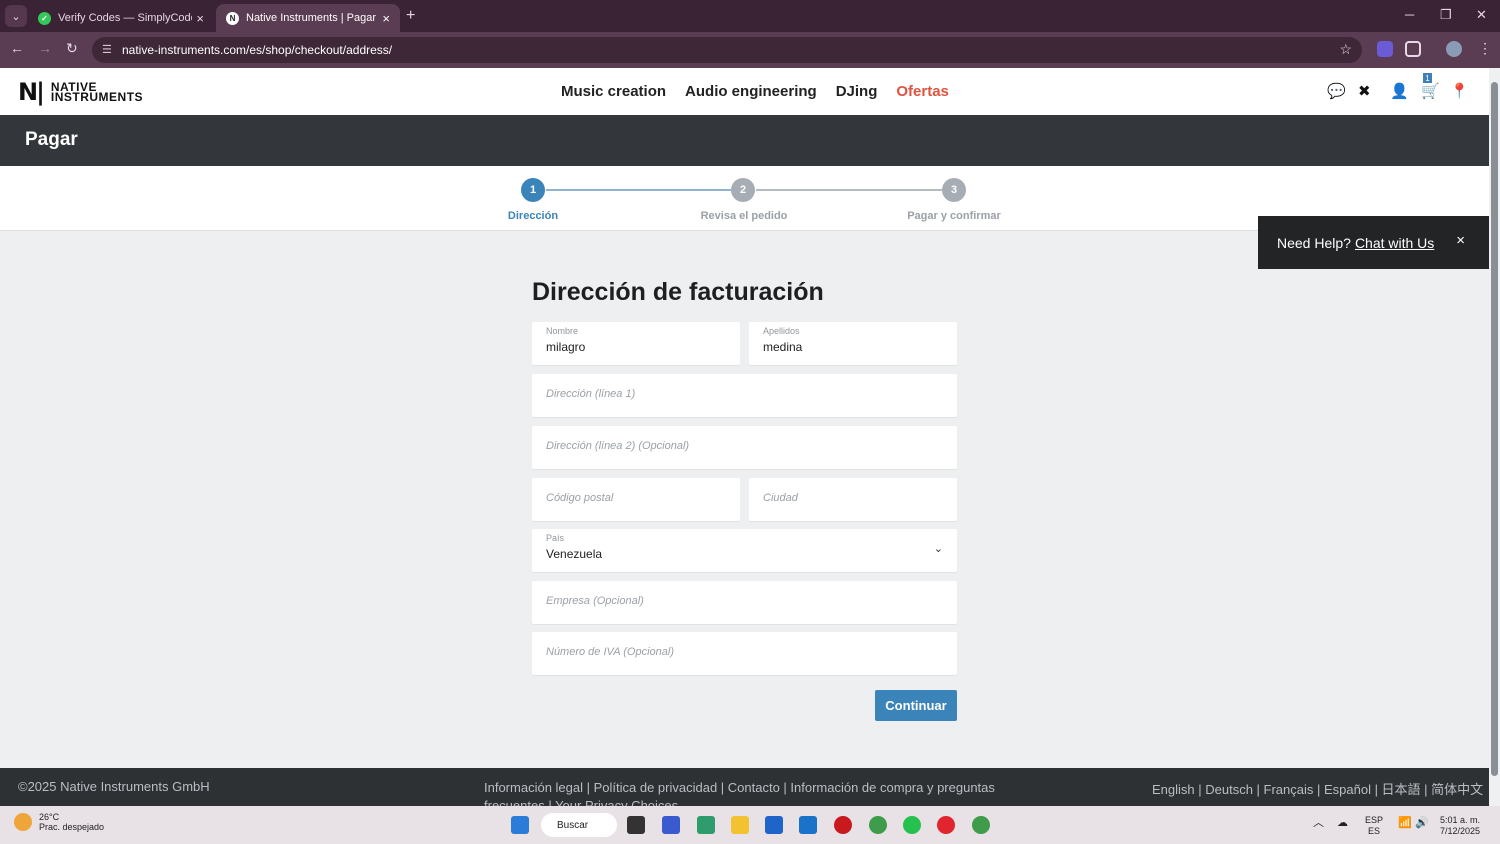 Image resolution: width=1500 pixels, height=844 pixels. Describe the element at coordinates (17, 48) in the screenshot. I see `back-icon: ←` at that location.